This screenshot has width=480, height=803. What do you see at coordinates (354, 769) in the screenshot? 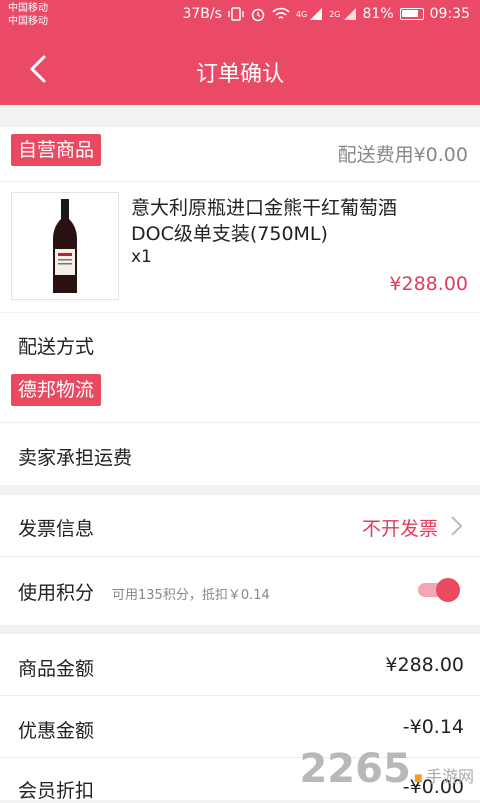
I see `watermark-number: 2265` at bounding box center [354, 769].